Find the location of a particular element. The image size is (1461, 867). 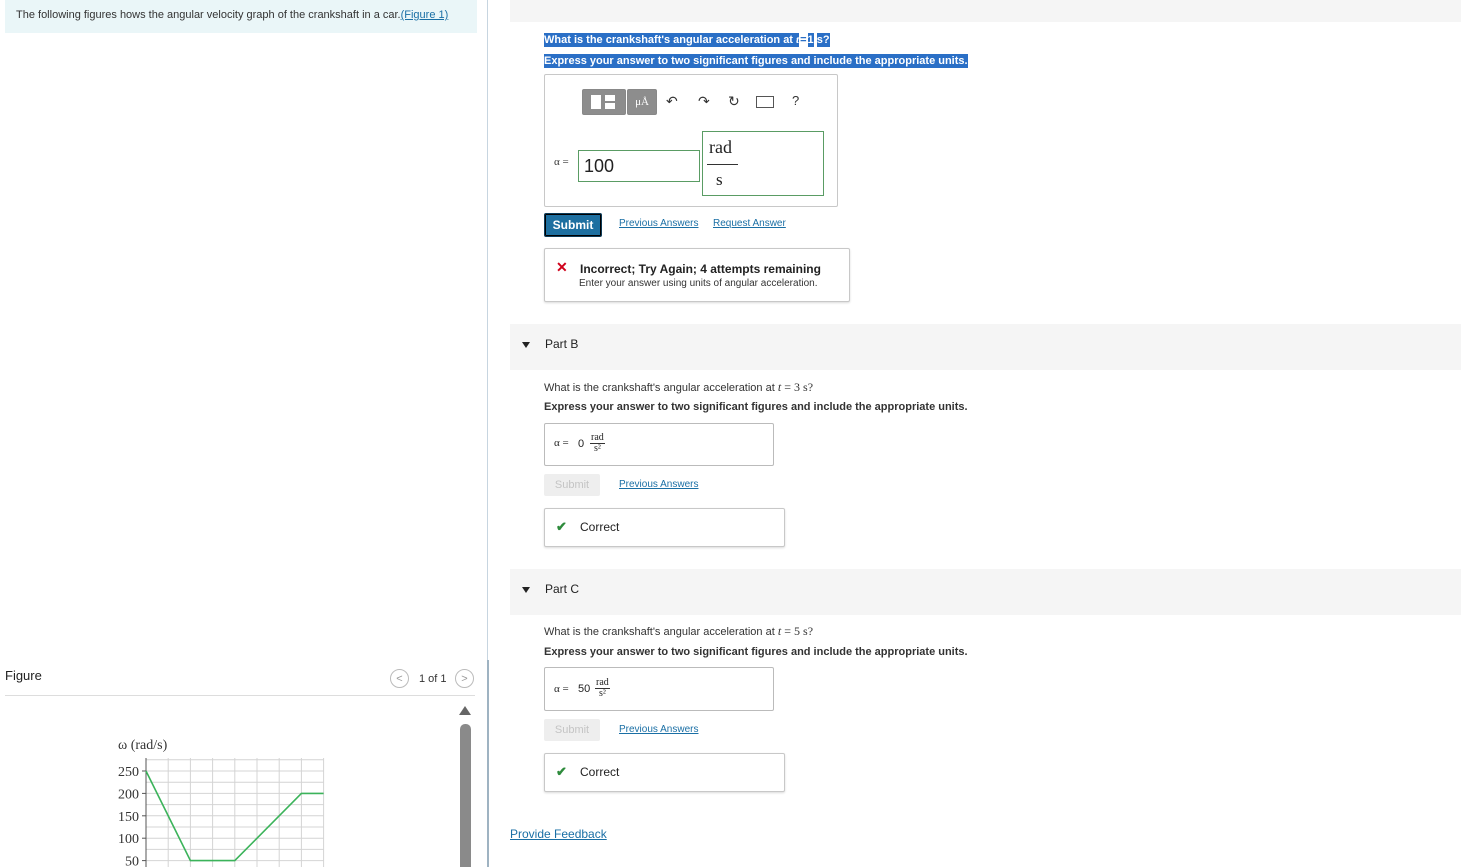

provide-feedback-link: Provide Feedback is located at coordinates (558, 834).